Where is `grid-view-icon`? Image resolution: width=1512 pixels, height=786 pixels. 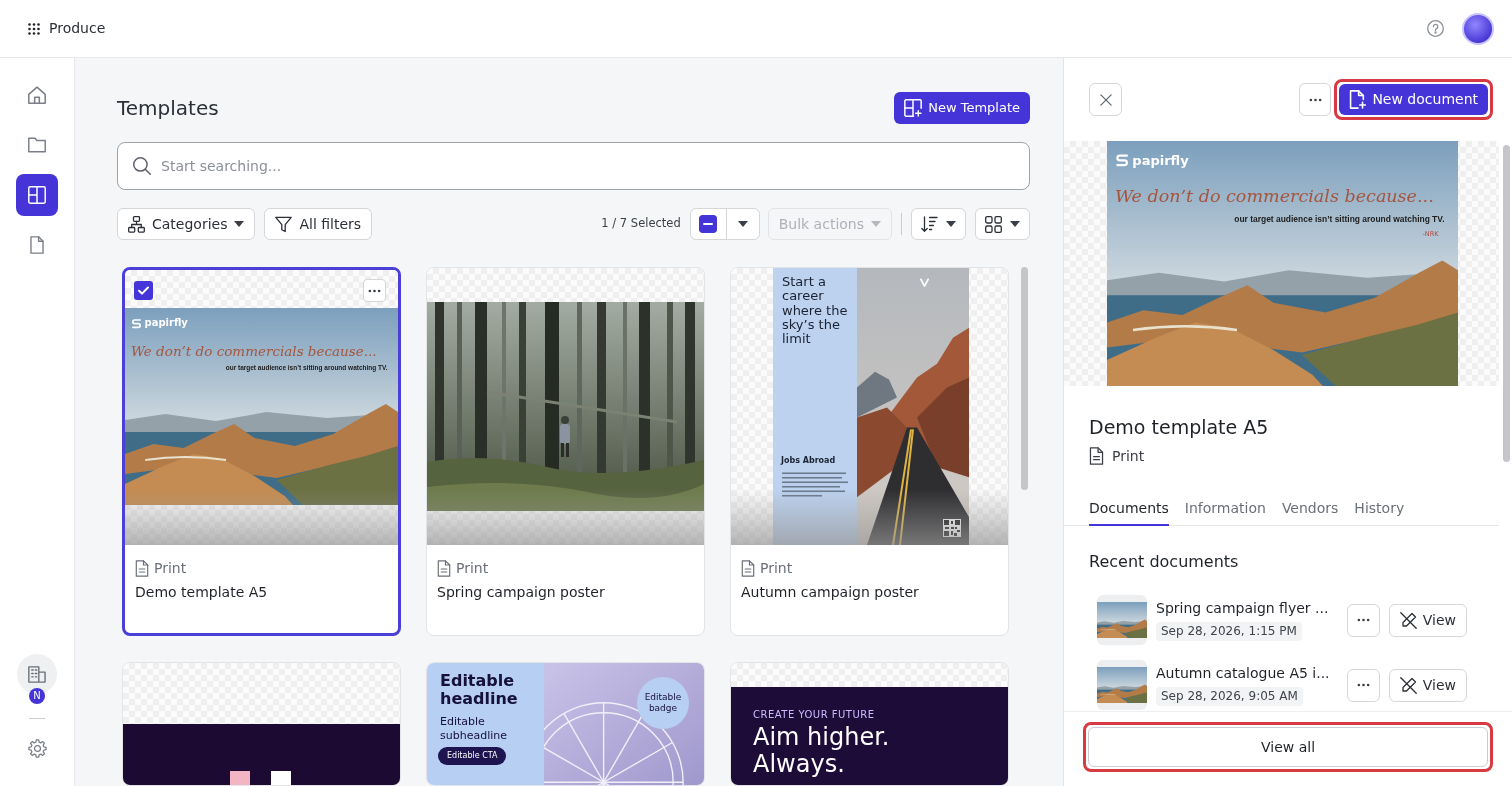 grid-view-icon is located at coordinates (993, 224).